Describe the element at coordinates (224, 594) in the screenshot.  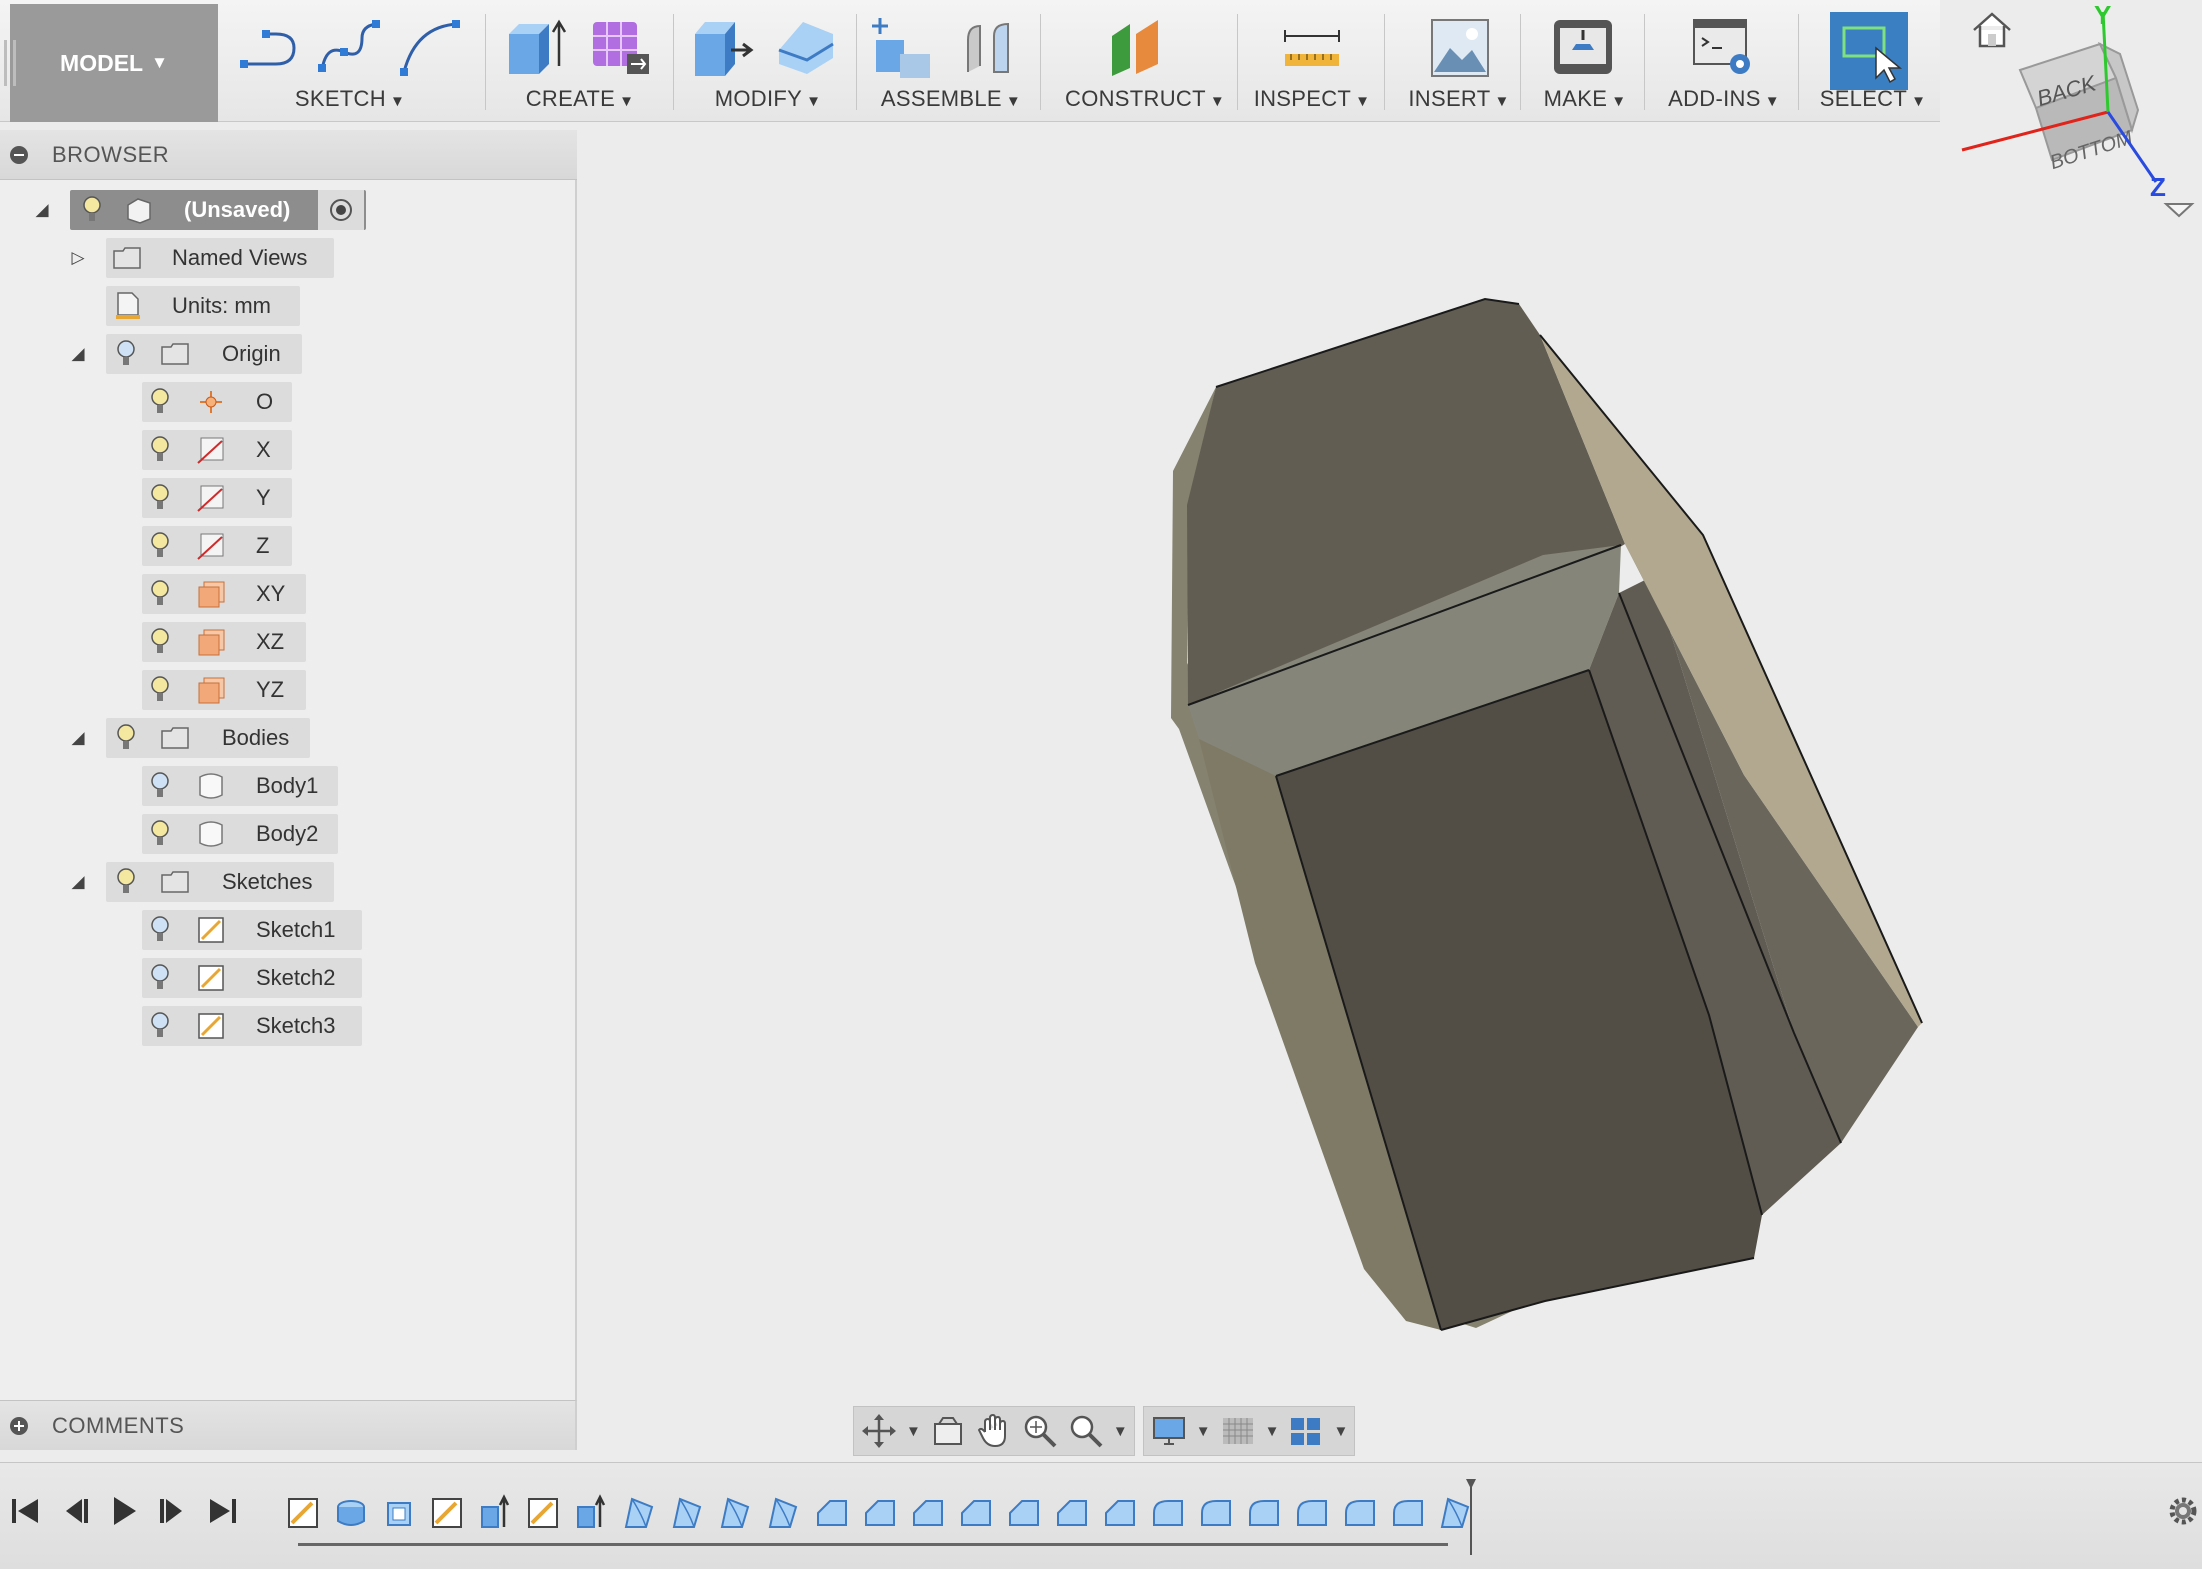
I see `tree-node-xy-plane: XY` at that location.